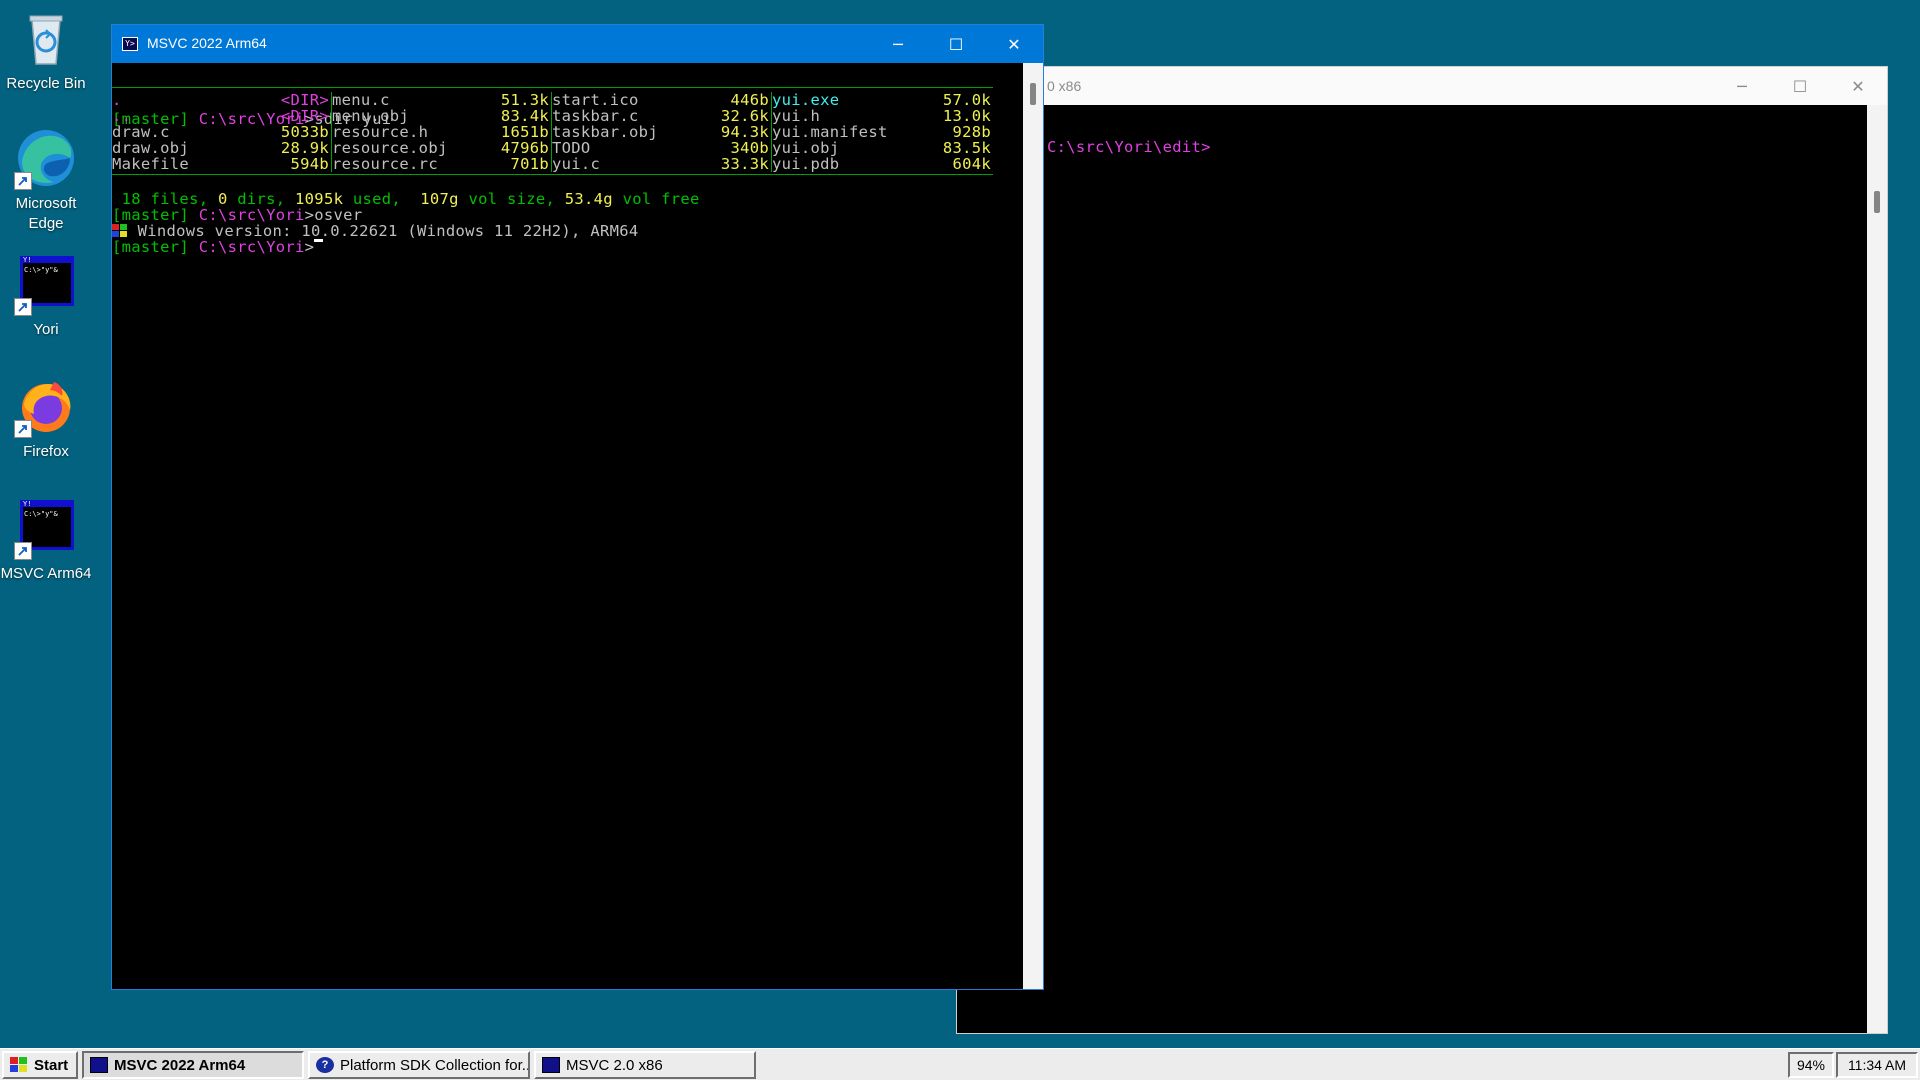  I want to click on file-size: 1651b, so click(524, 132).